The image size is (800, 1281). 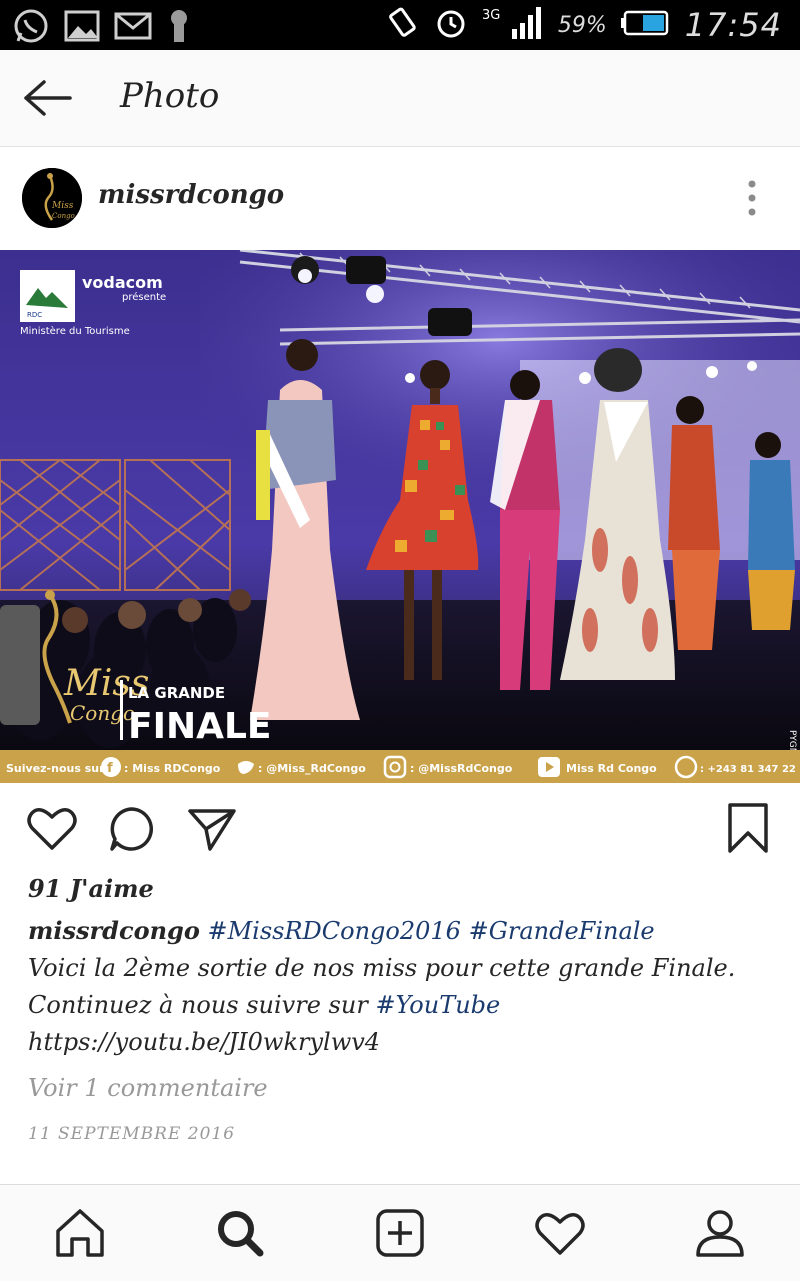 I want to click on clock: 17:54, so click(x=733, y=25).